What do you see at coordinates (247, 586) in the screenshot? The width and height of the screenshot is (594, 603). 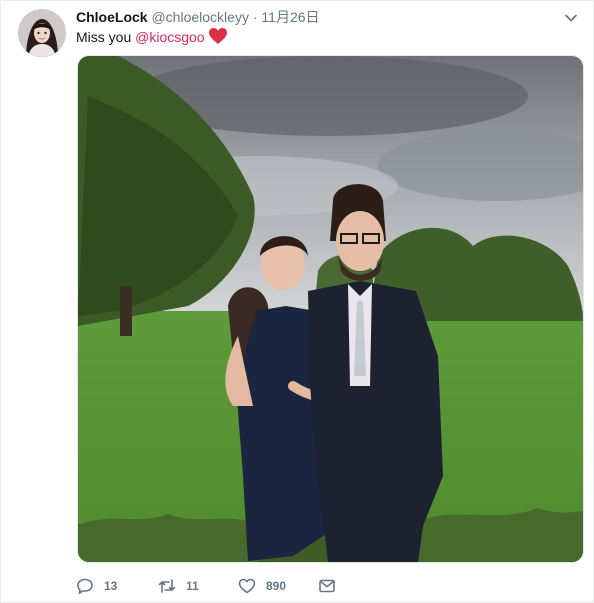 I see `like-icon` at bounding box center [247, 586].